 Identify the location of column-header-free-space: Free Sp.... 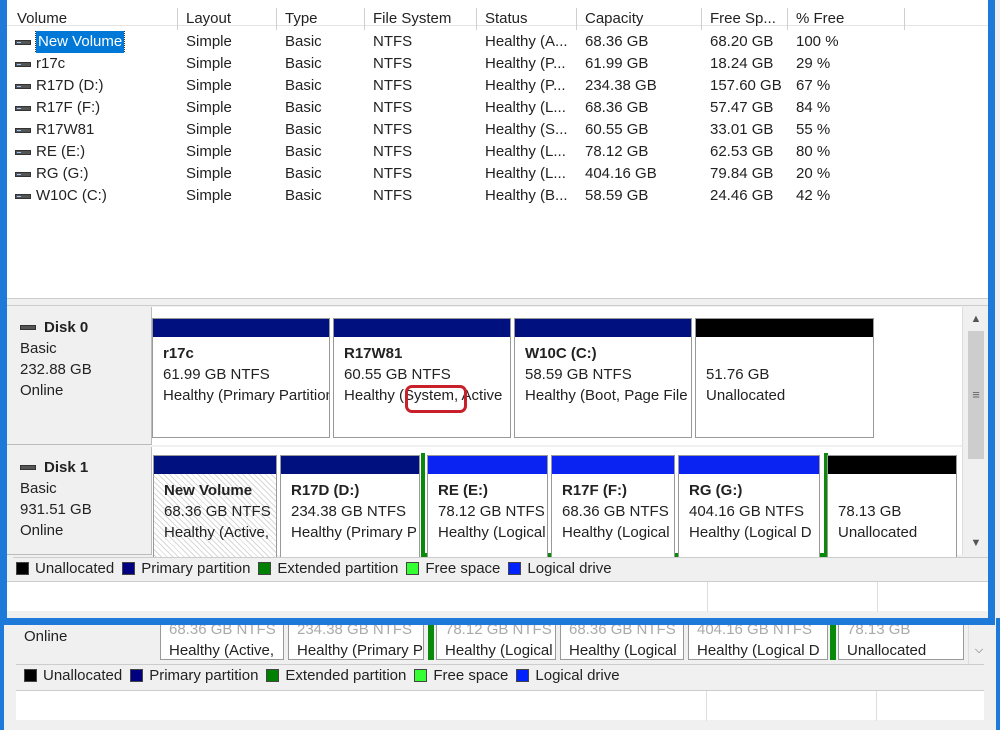
(745, 19).